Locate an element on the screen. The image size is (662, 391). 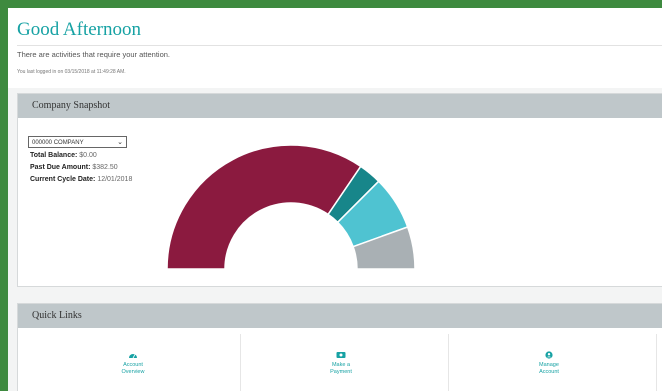
quick-link-label-line2: Overview is located at coordinates (133, 372).